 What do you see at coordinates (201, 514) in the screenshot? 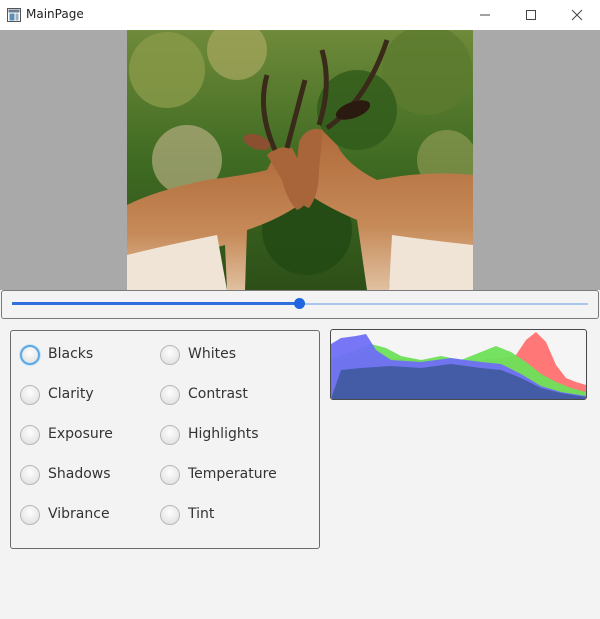
I see `option-label: Tint` at bounding box center [201, 514].